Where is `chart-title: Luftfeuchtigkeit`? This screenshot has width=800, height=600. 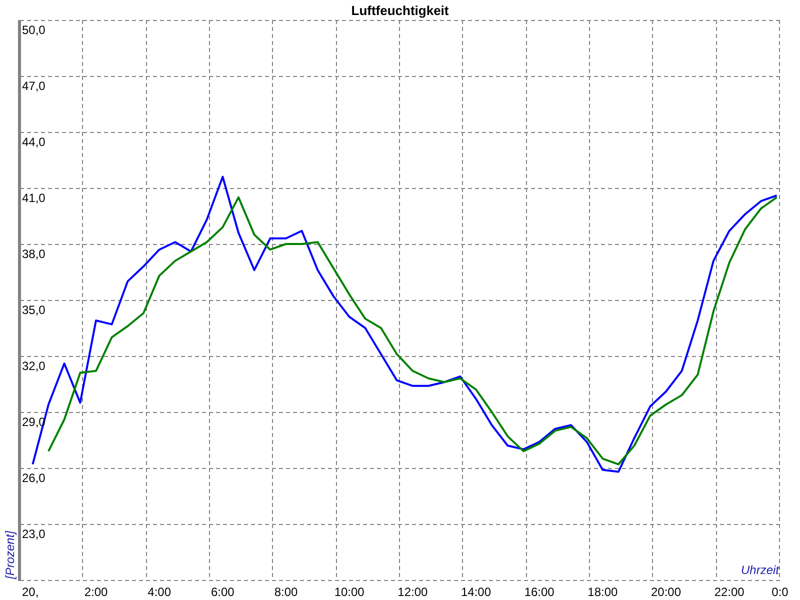 chart-title: Luftfeuchtigkeit is located at coordinates (400, 10).